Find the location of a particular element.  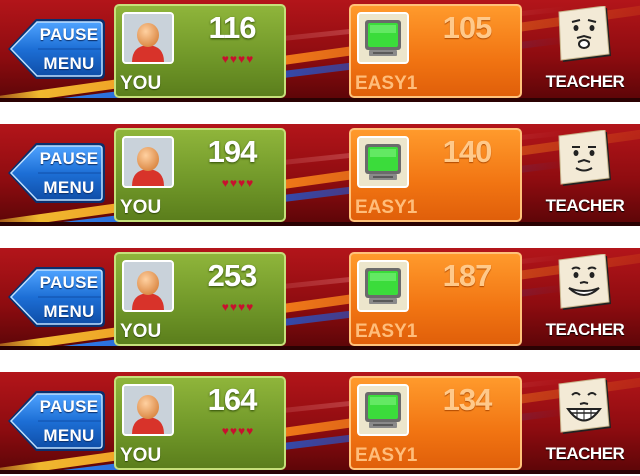

opponent-score: 105 is located at coordinates (467, 27).